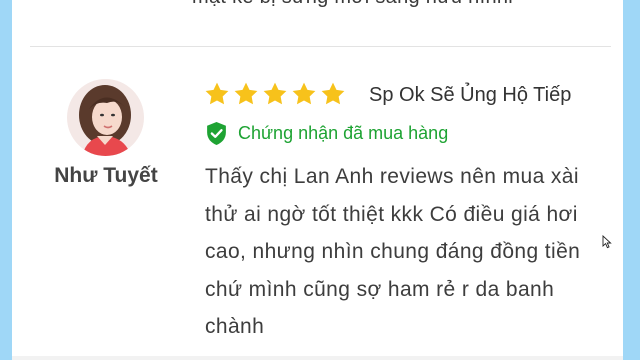  Describe the element at coordinates (105, 117) in the screenshot. I see `avatar` at that location.